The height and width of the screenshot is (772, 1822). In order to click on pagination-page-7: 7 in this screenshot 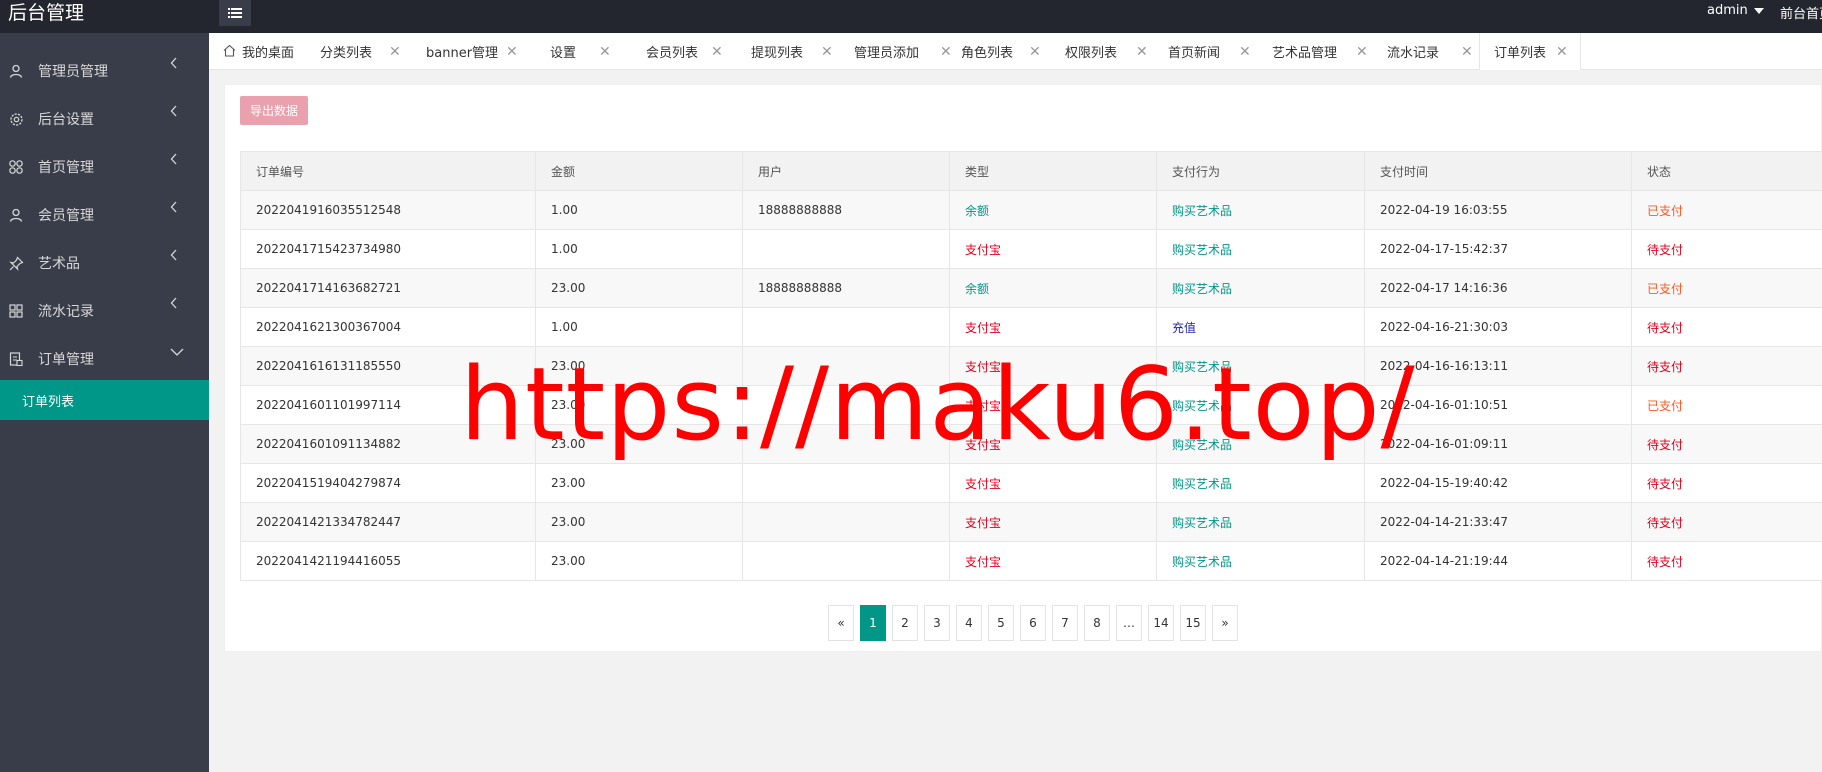, I will do `click(1065, 623)`.